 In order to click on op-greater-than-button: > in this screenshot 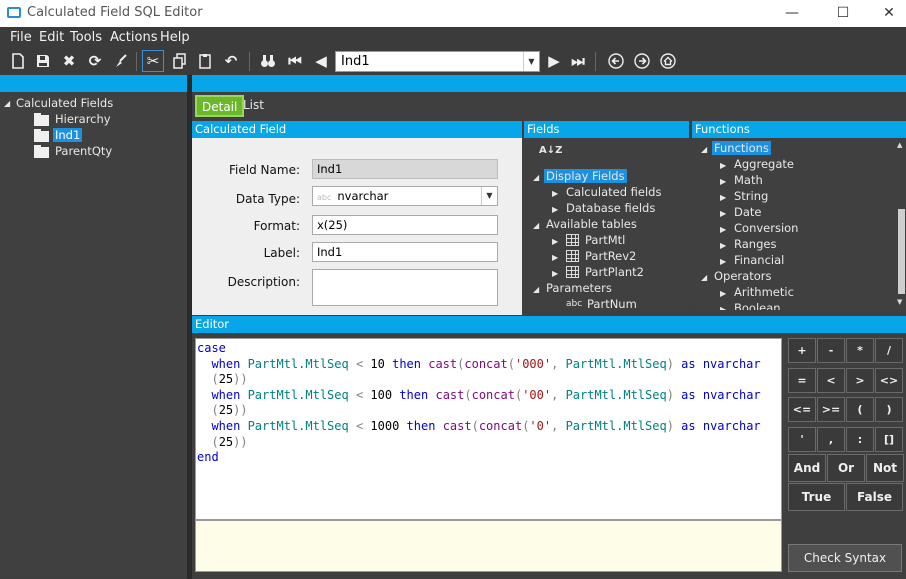, I will do `click(860, 380)`.